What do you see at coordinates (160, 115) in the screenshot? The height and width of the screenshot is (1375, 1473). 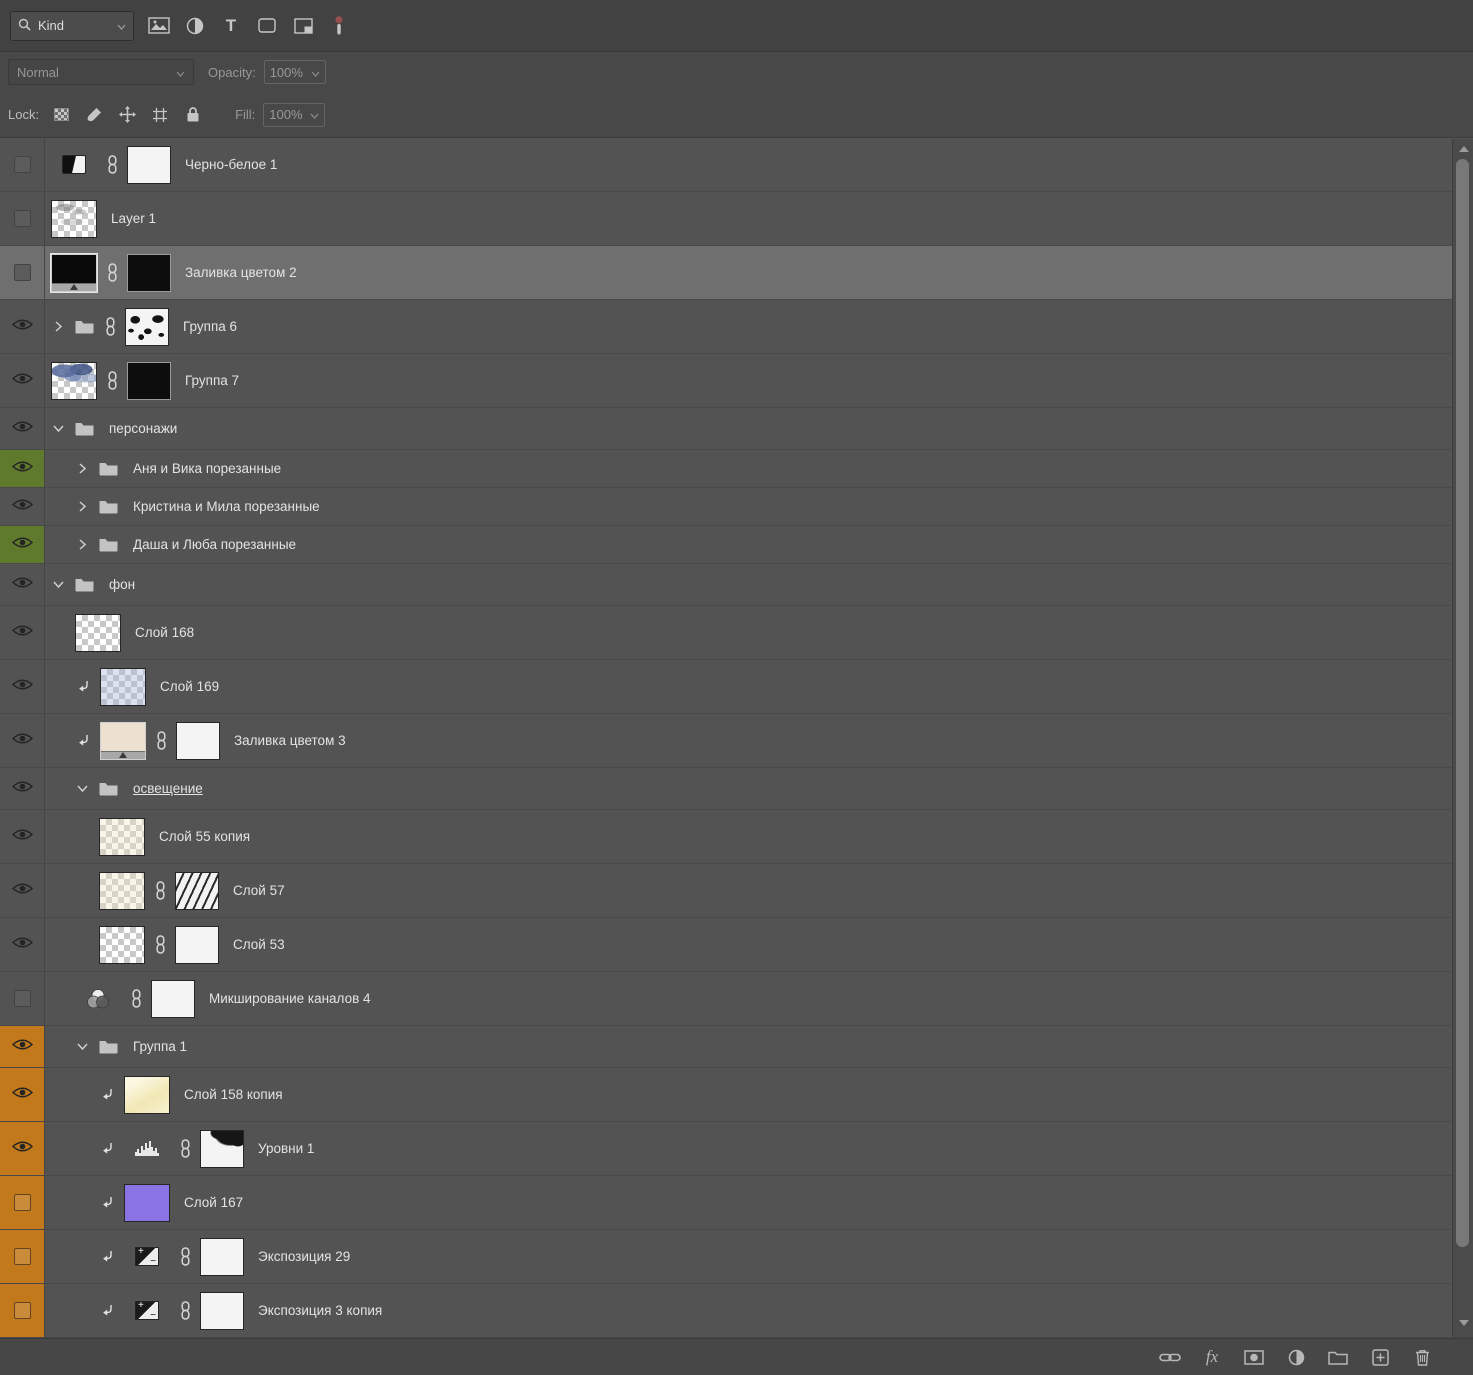 I see `lock-artboard-icon` at bounding box center [160, 115].